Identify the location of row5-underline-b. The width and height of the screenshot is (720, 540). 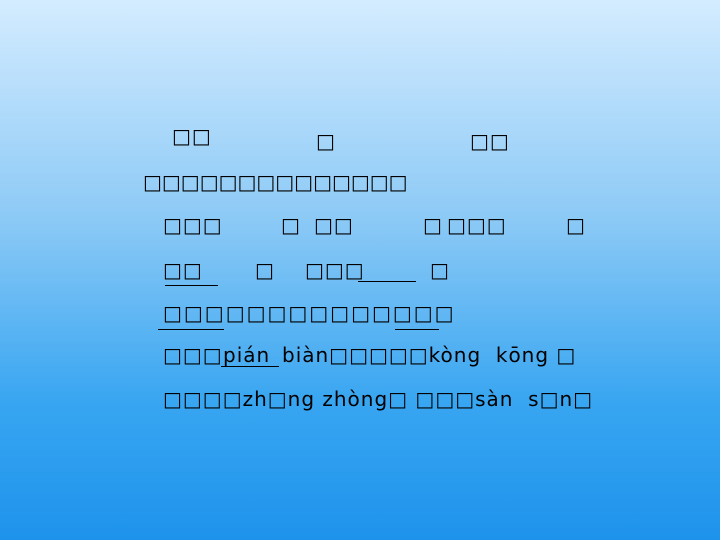
(417, 329).